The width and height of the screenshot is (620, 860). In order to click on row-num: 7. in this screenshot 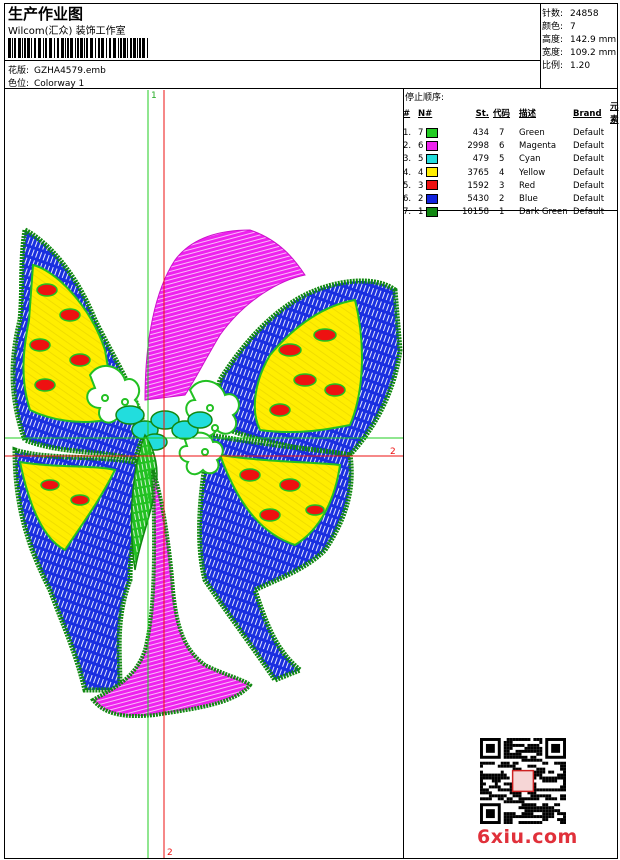, I will do `click(407, 212)`.